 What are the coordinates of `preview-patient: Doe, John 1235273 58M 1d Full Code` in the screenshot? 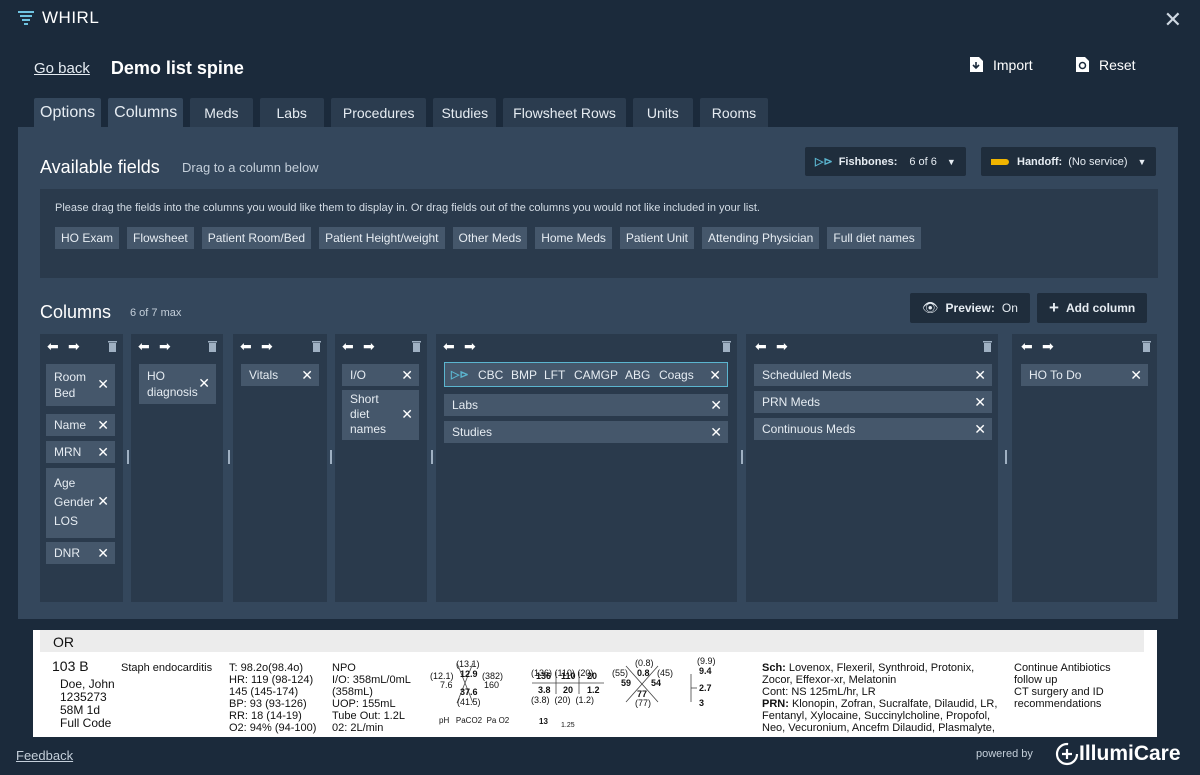 It's located at (87, 703).